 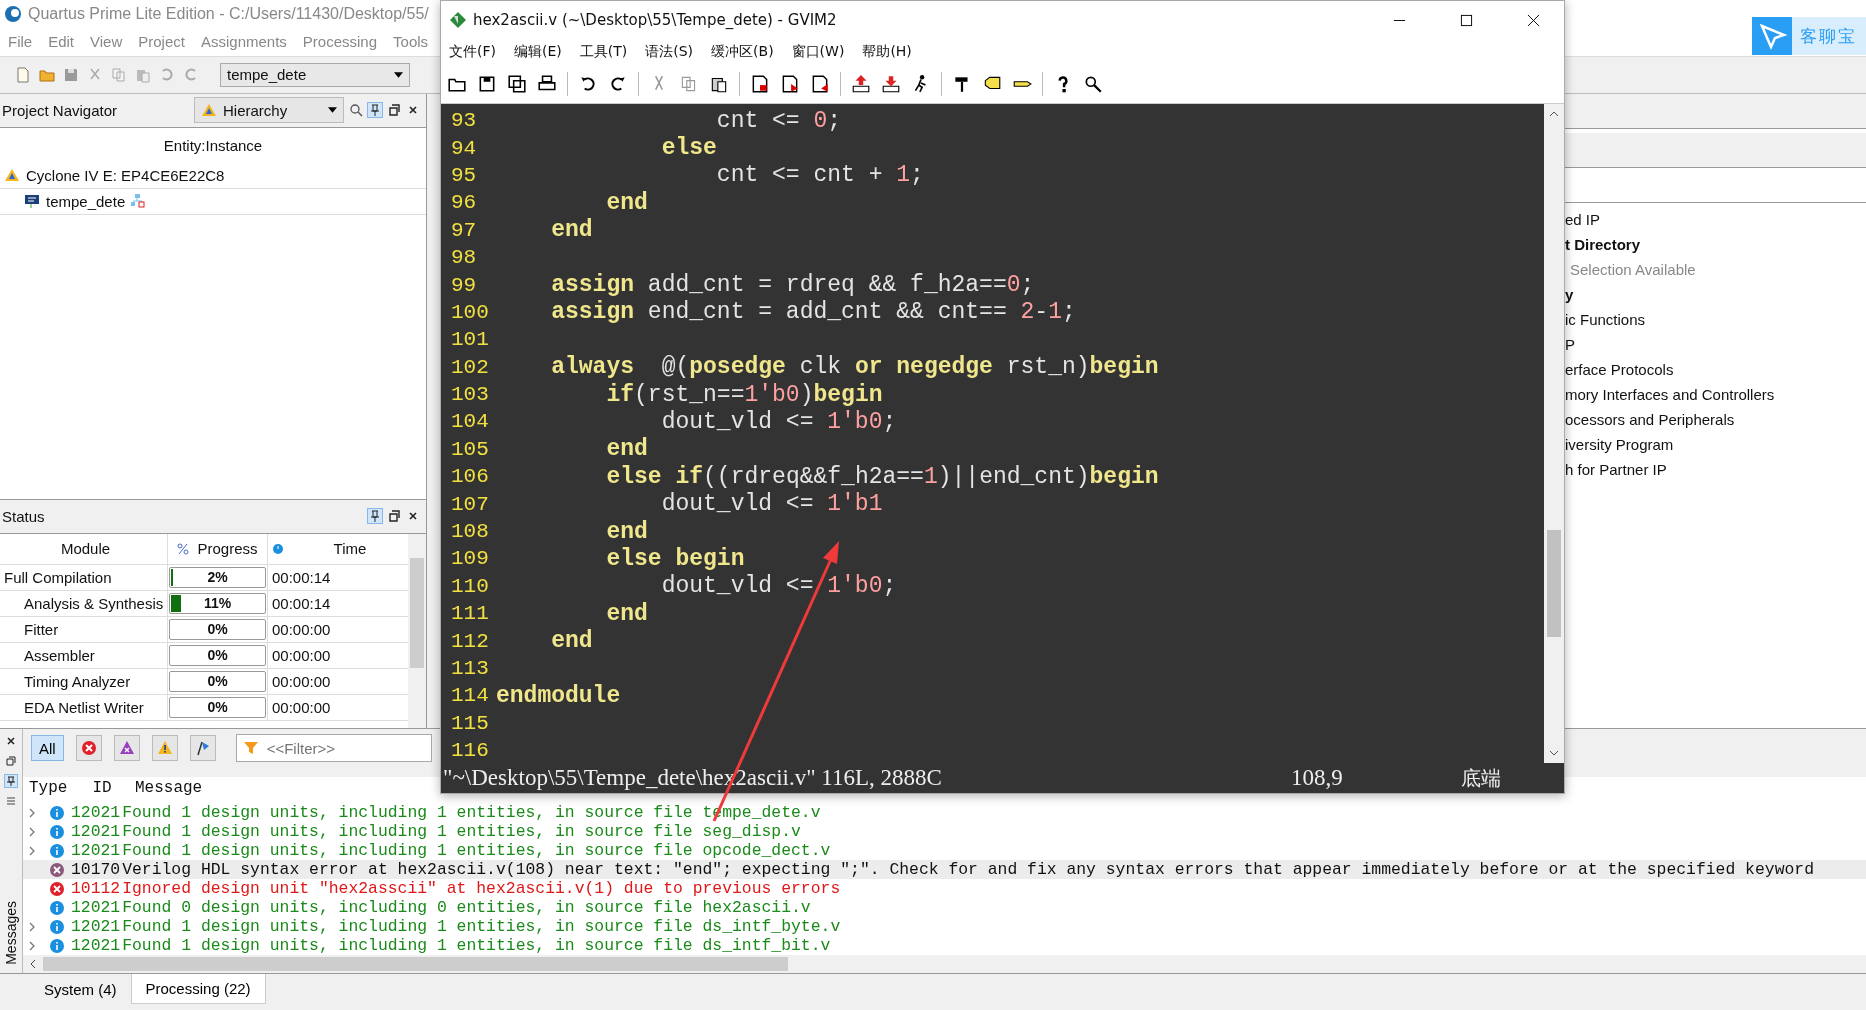 I want to click on column-header: Entity:Instance, so click(x=213, y=145).